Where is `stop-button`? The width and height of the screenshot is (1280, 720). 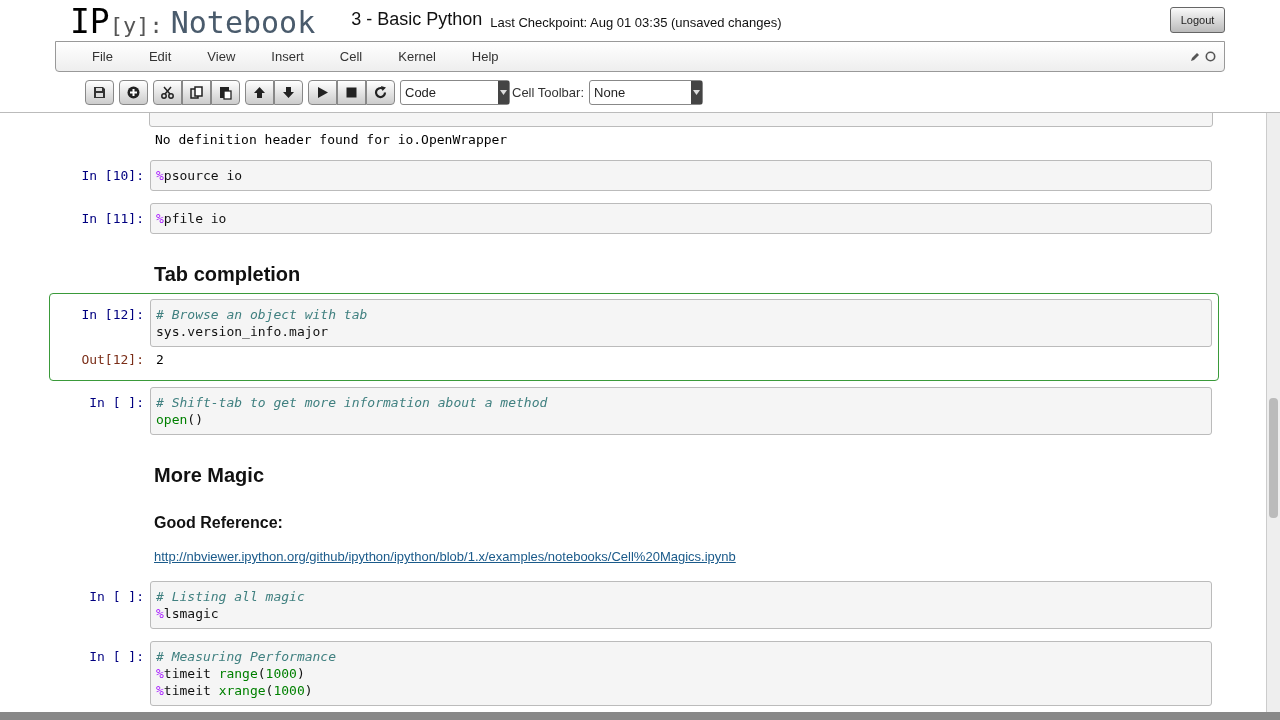 stop-button is located at coordinates (351, 92).